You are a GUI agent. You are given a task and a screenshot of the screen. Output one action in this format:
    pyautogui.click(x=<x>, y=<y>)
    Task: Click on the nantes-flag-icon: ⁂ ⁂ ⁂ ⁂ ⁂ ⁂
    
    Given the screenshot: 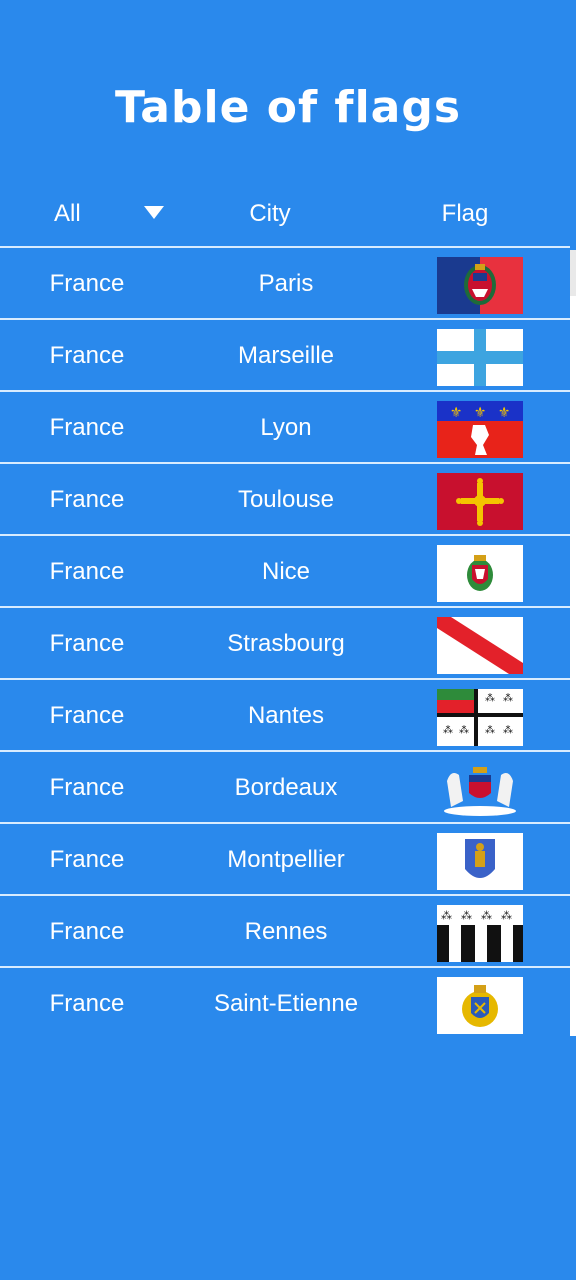 What is the action you would take?
    pyautogui.click(x=480, y=717)
    